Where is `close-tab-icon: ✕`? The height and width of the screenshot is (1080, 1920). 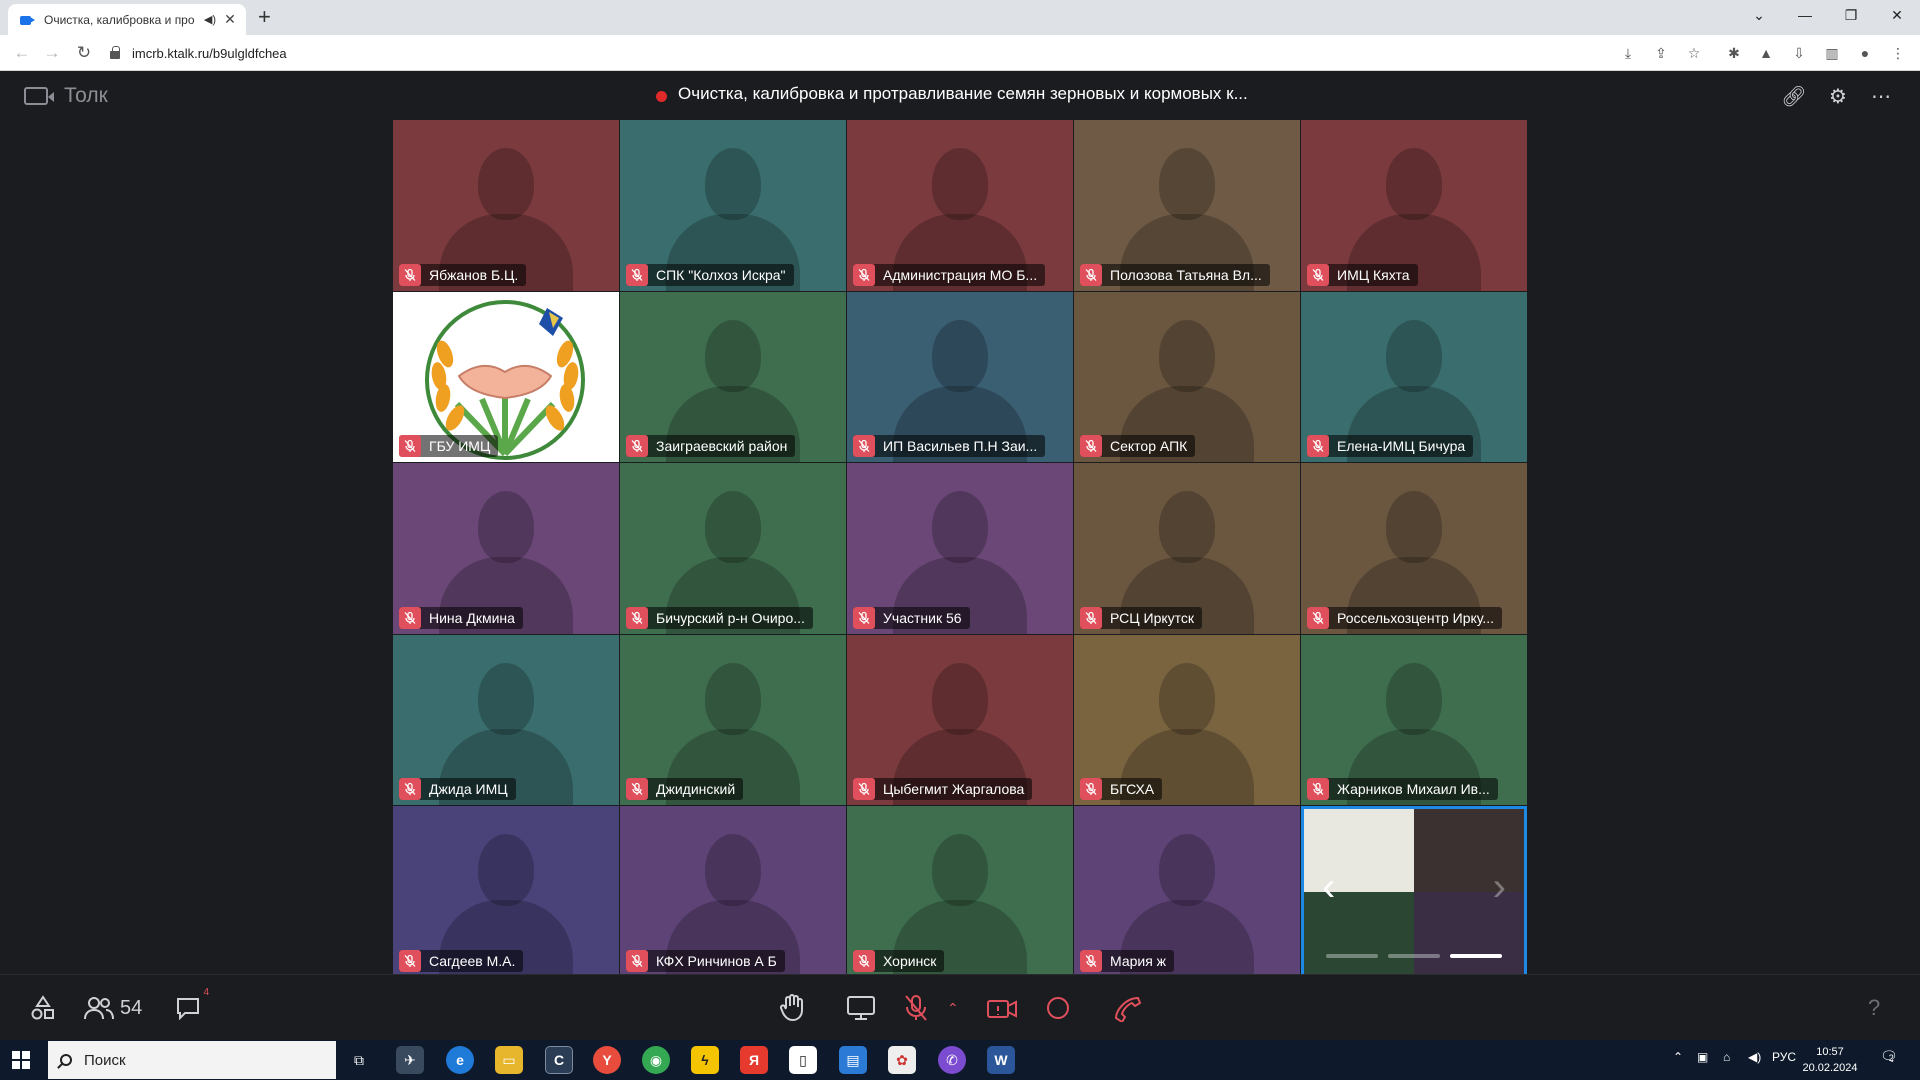 close-tab-icon: ✕ is located at coordinates (230, 19).